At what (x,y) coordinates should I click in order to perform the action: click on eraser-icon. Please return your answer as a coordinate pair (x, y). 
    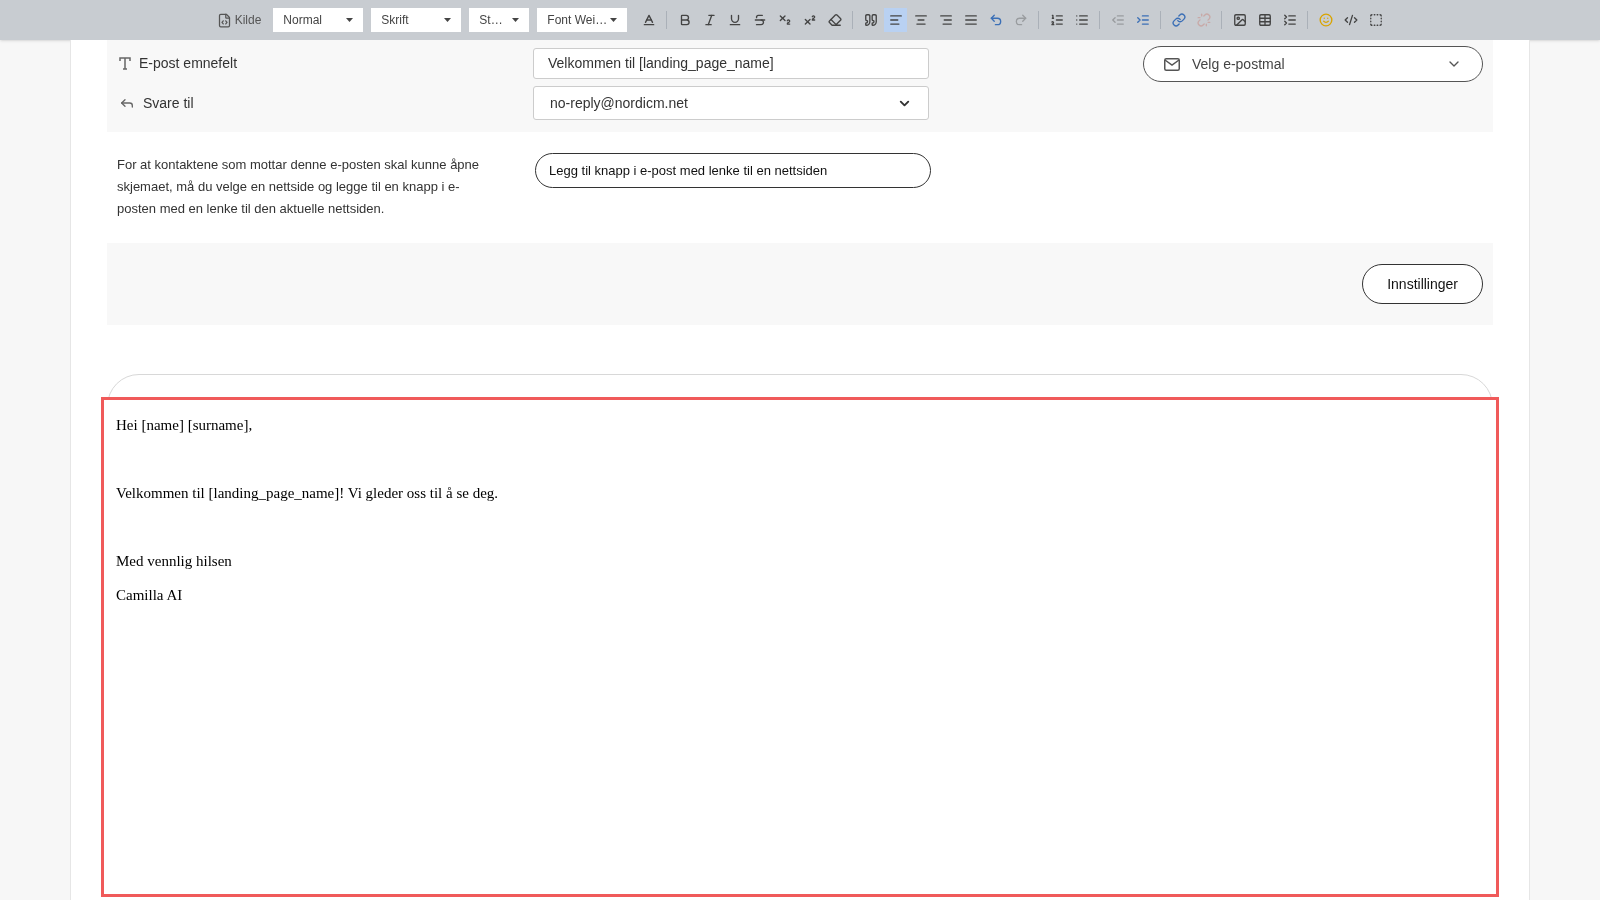
    Looking at the image, I should click on (834, 20).